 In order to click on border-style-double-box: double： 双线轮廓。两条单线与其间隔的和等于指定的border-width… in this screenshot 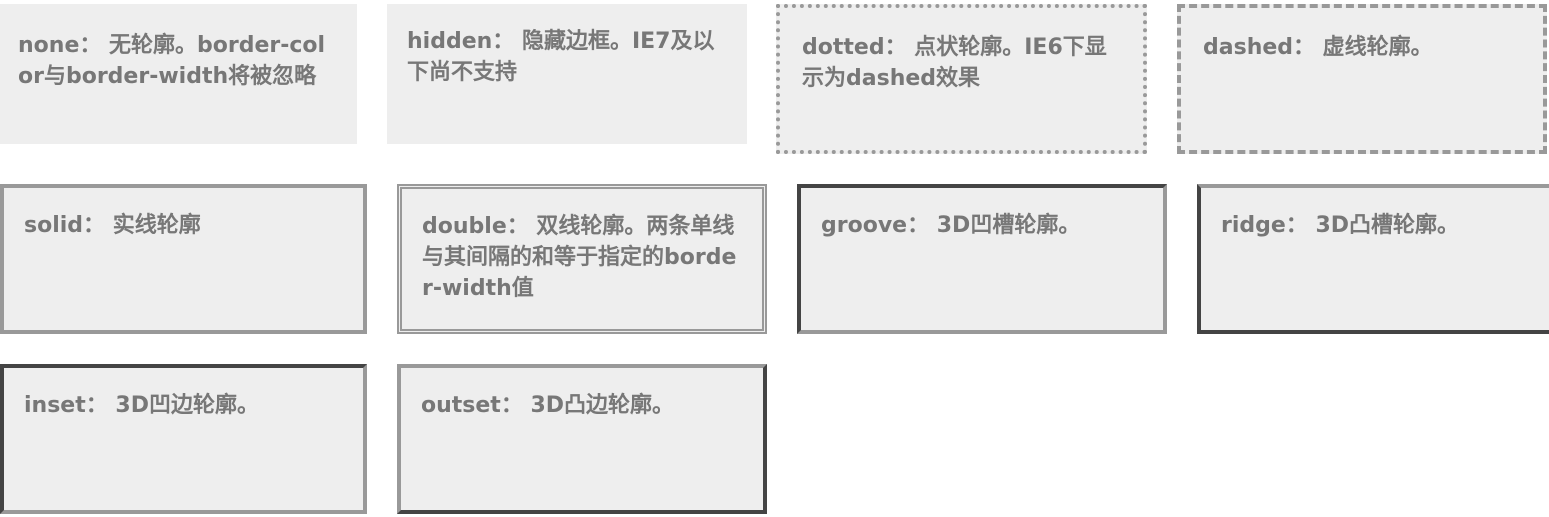, I will do `click(582, 259)`.